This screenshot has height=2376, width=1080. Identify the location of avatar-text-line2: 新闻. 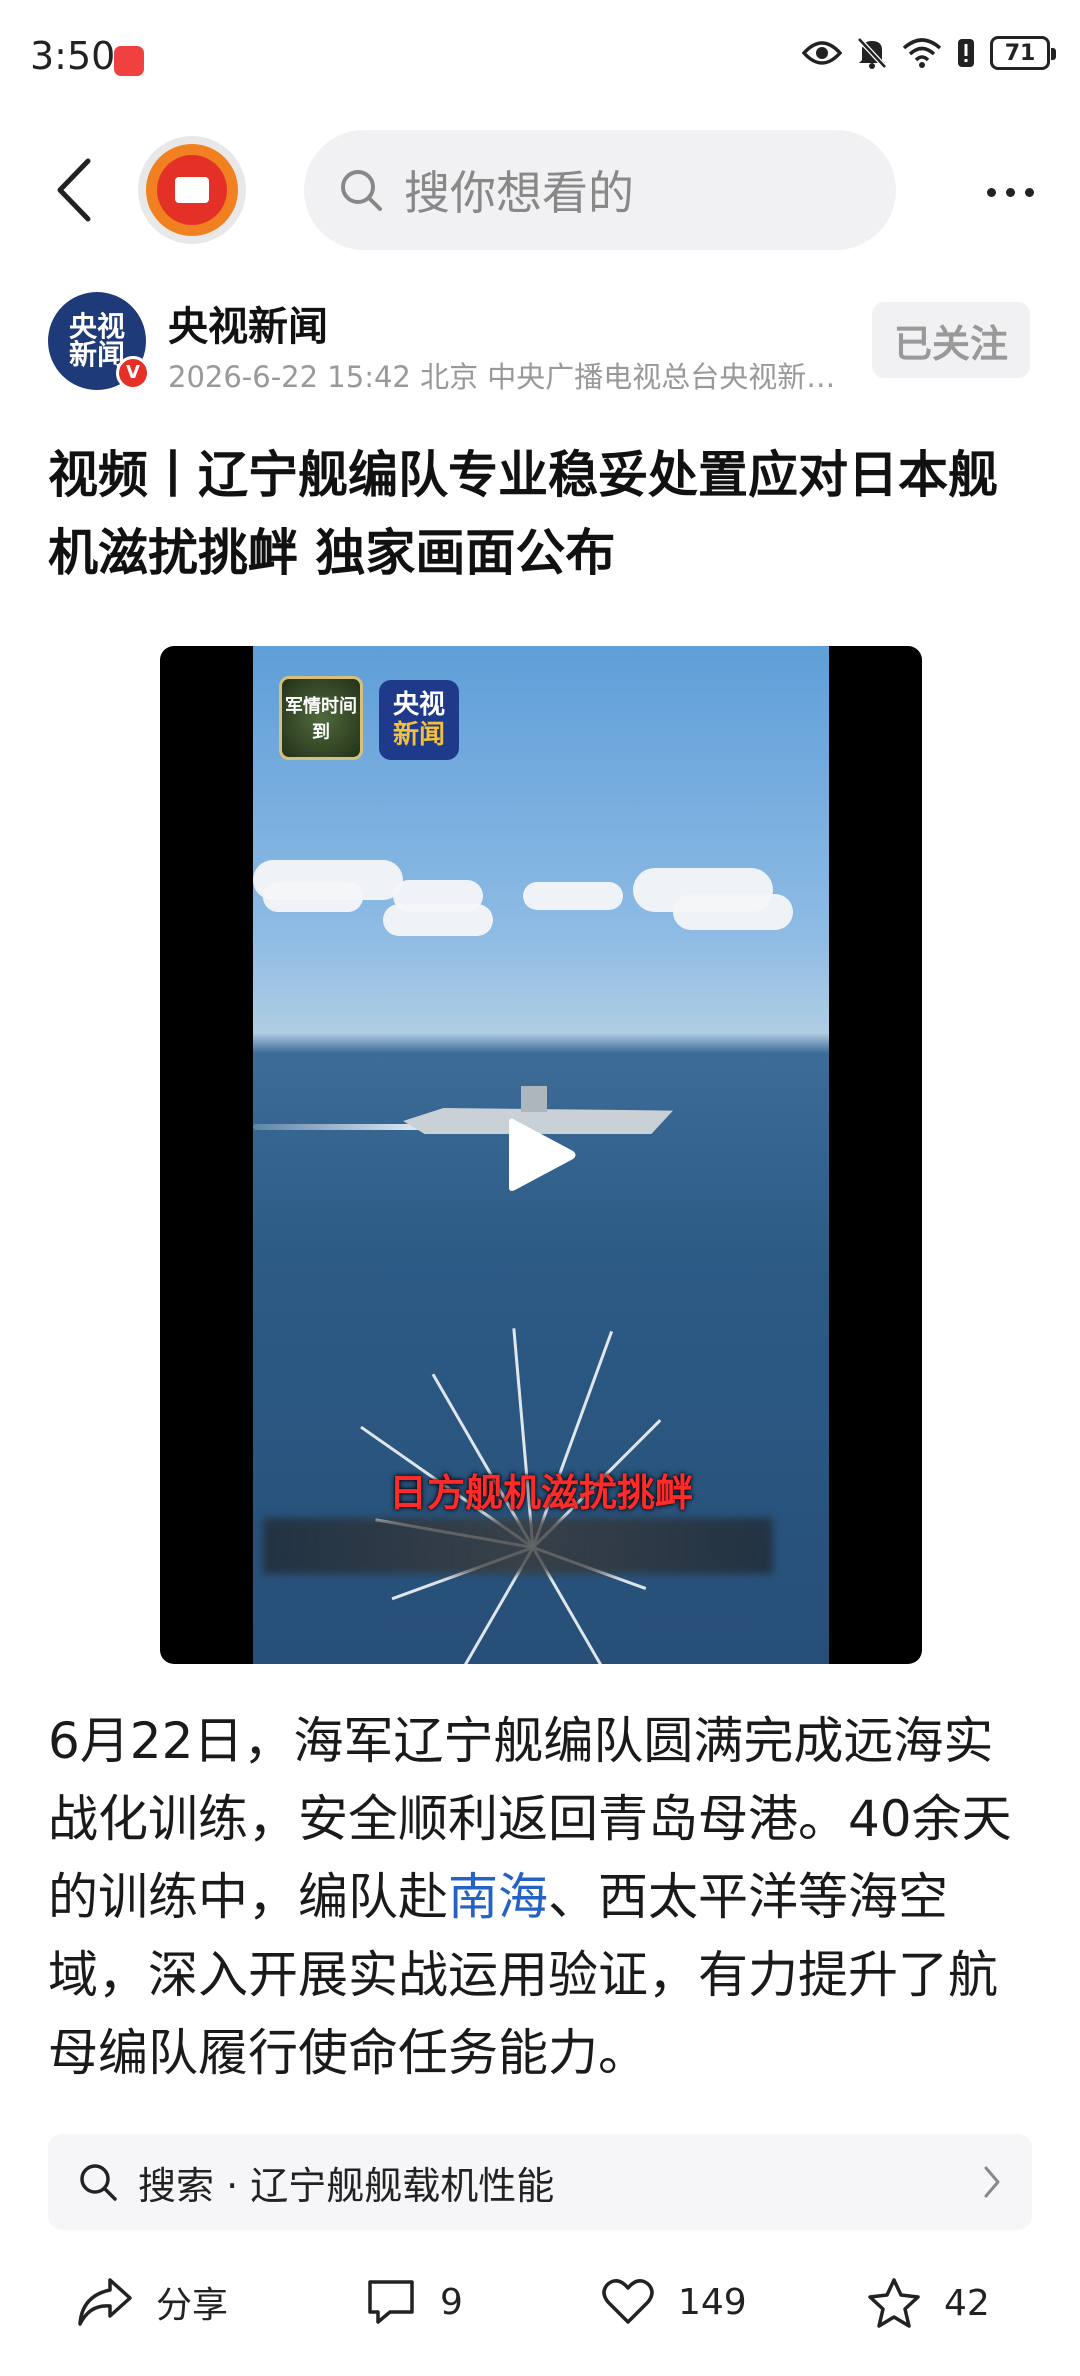
(96, 354).